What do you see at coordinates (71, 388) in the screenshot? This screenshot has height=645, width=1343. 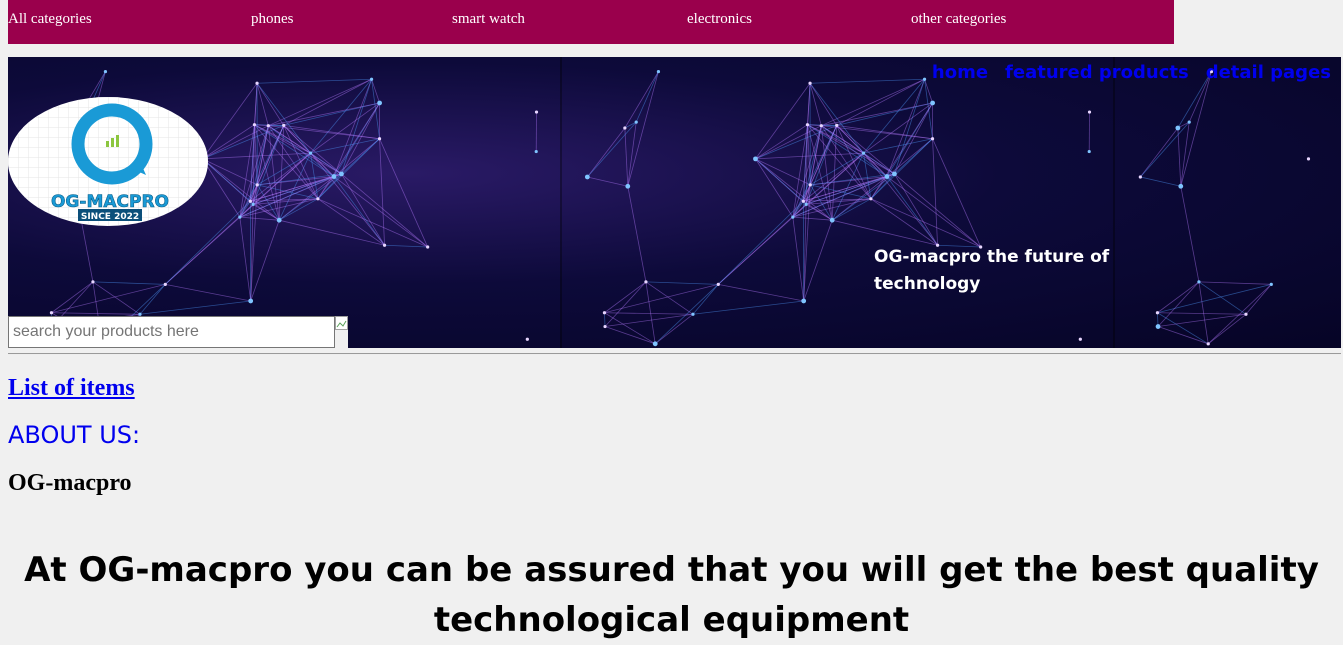 I see `list-of-items-link: List of items` at bounding box center [71, 388].